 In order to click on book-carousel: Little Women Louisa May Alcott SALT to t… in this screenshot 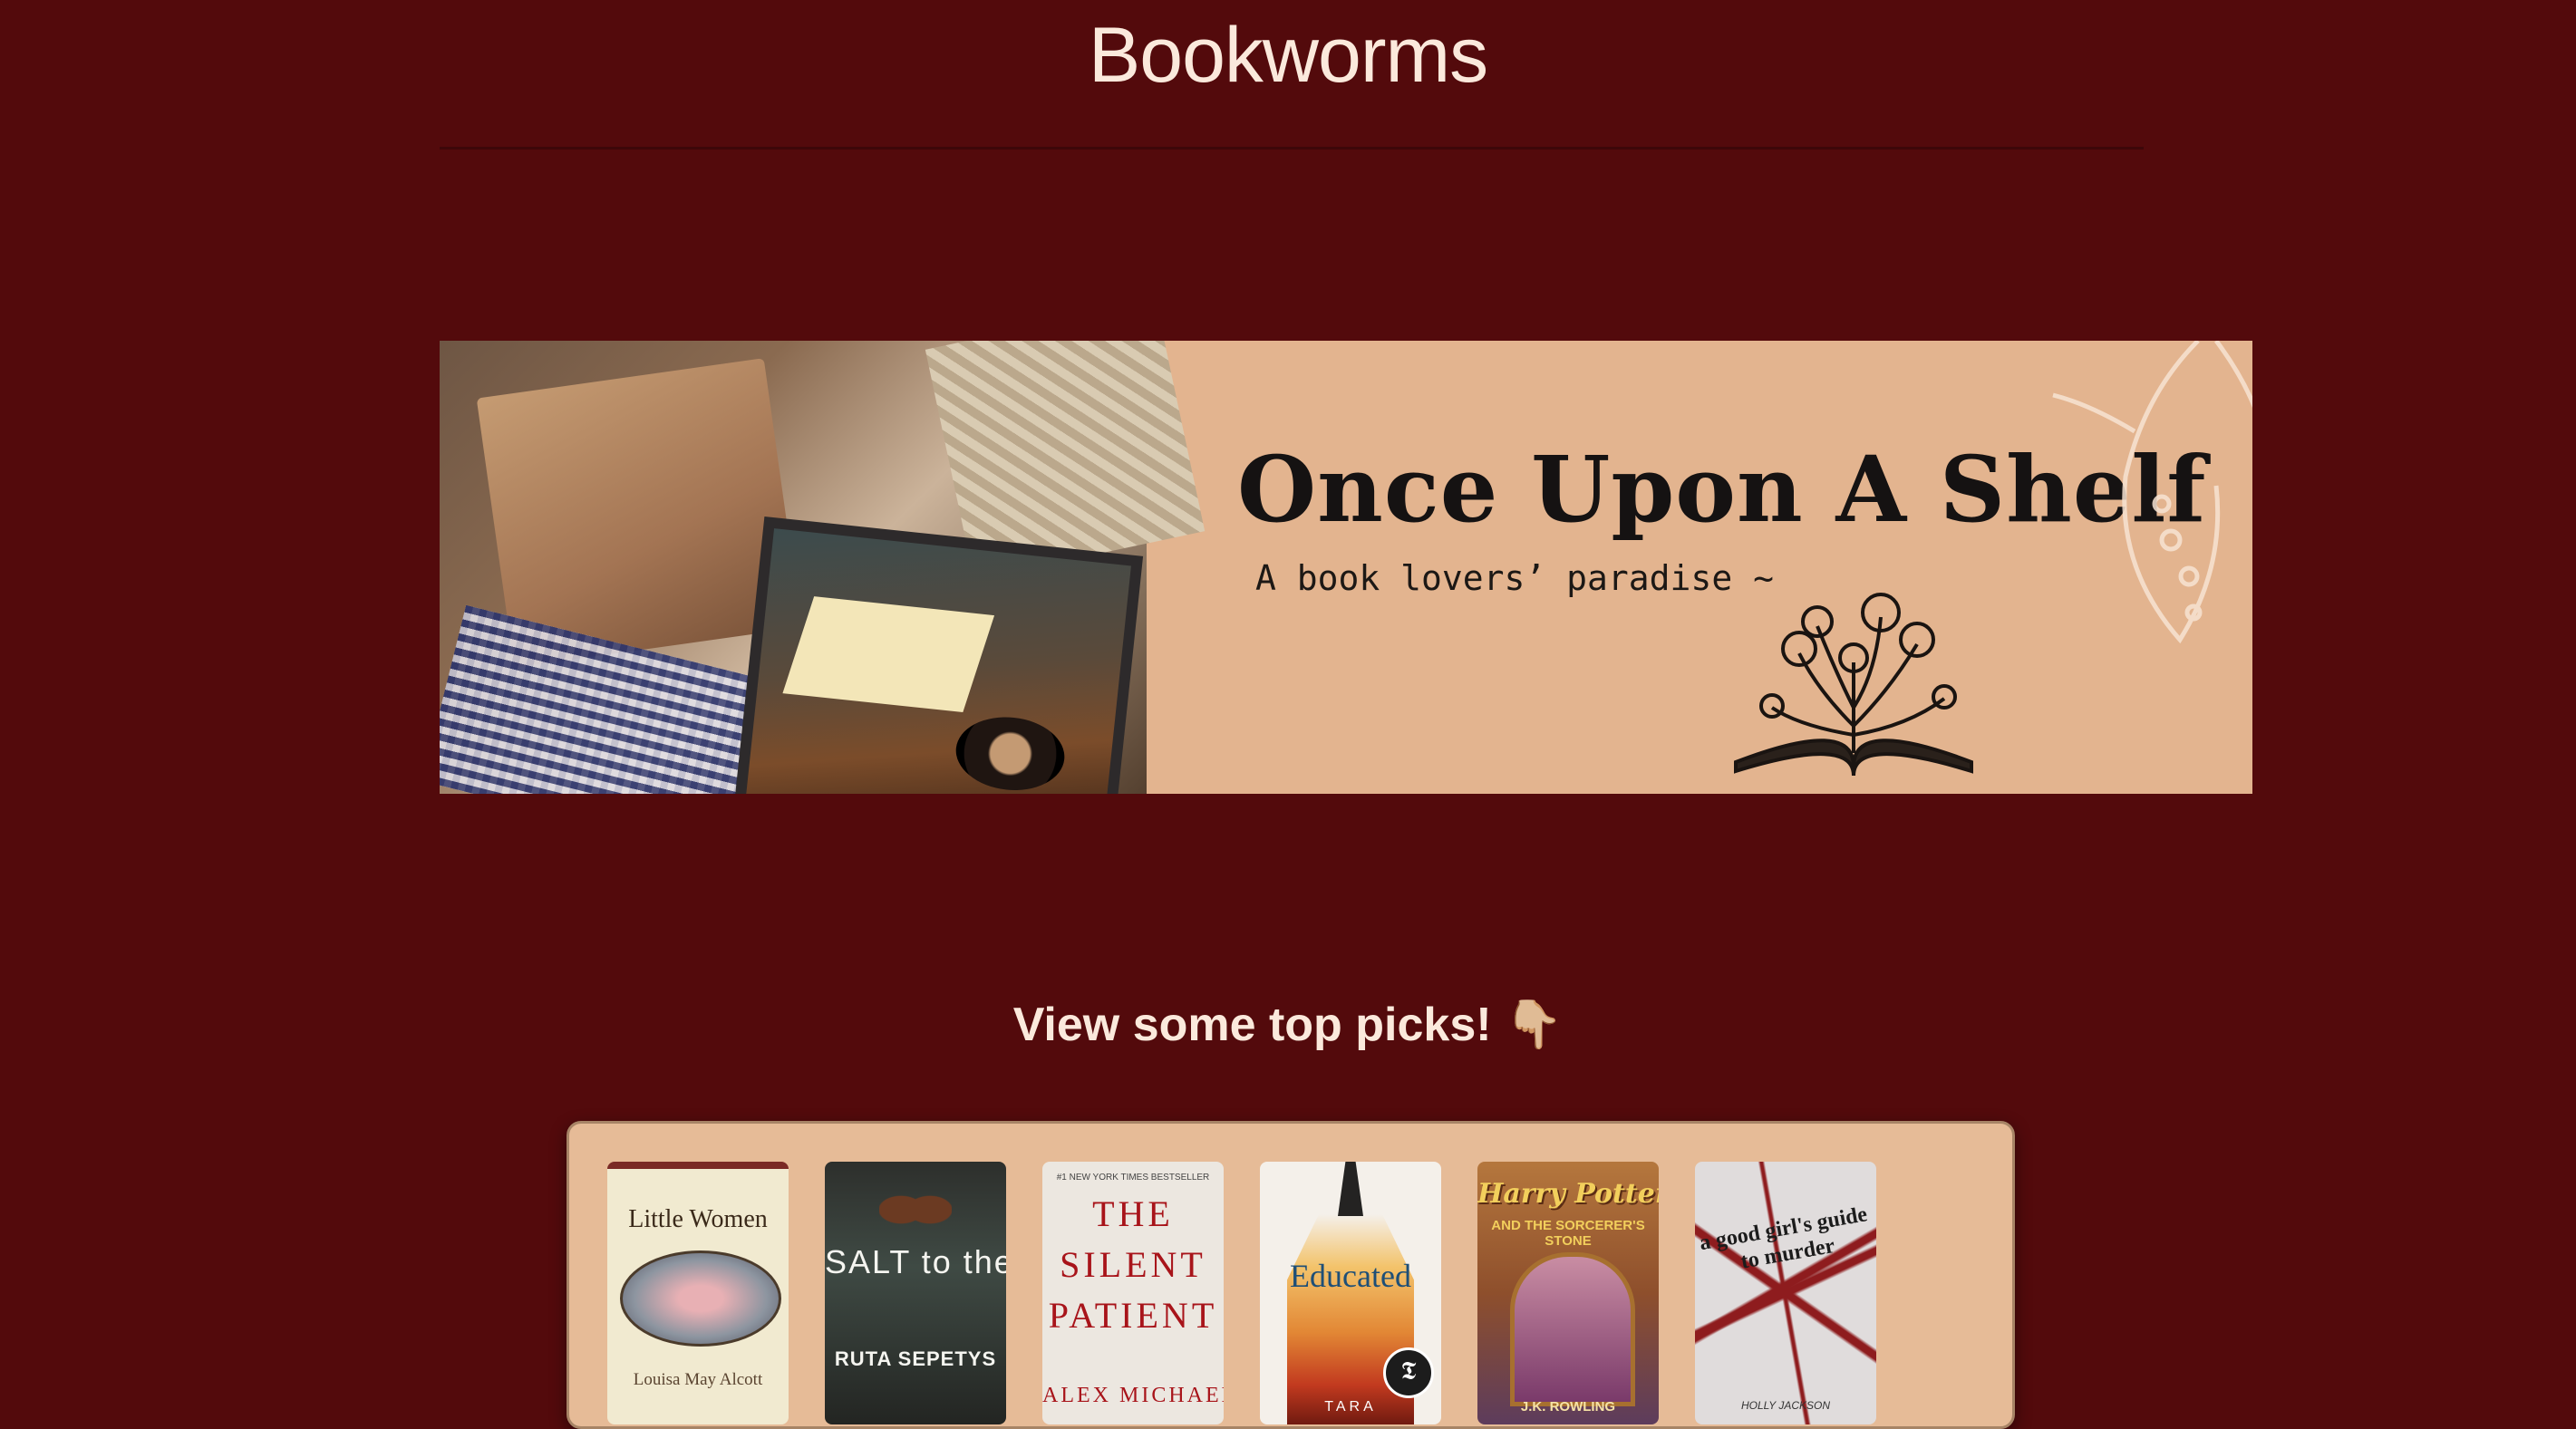, I will do `click(1291, 1275)`.